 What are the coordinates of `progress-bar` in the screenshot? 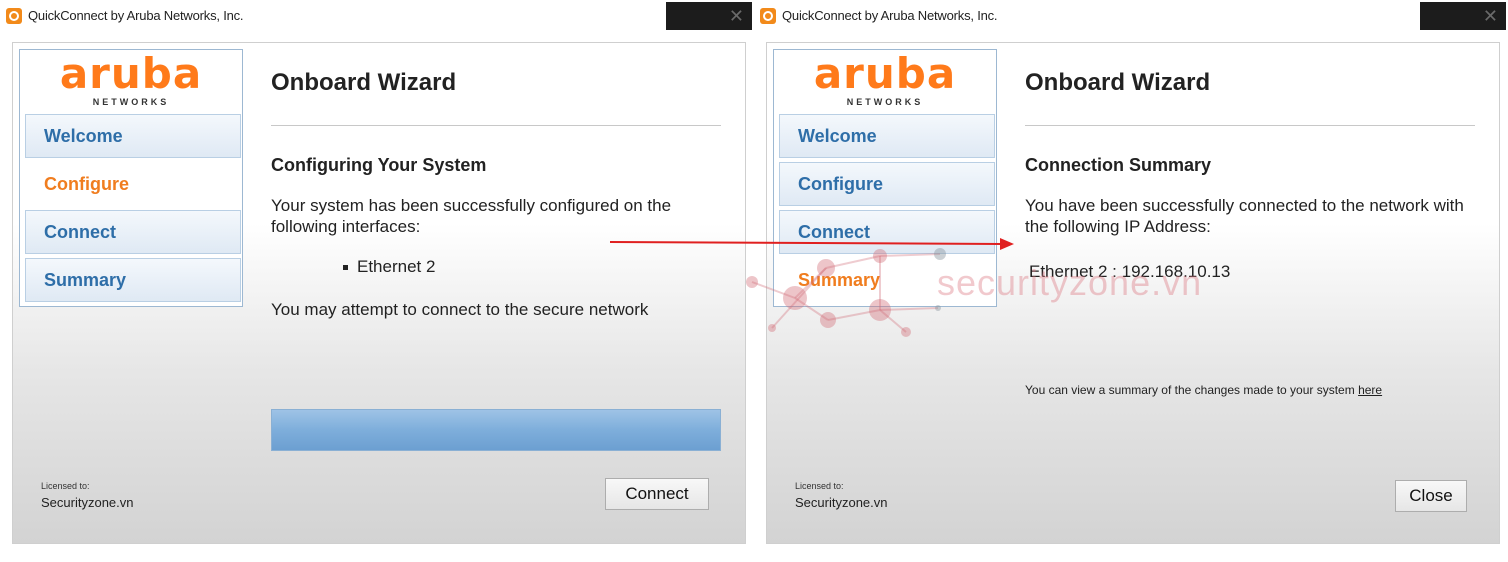 It's located at (496, 430).